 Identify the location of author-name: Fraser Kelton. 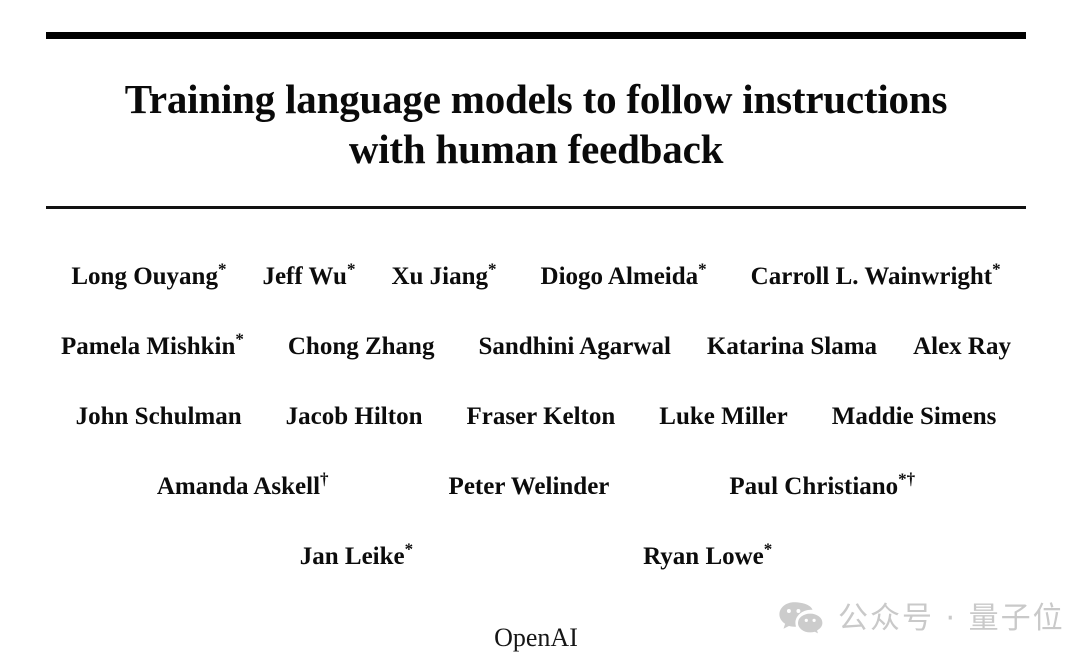
(540, 417).